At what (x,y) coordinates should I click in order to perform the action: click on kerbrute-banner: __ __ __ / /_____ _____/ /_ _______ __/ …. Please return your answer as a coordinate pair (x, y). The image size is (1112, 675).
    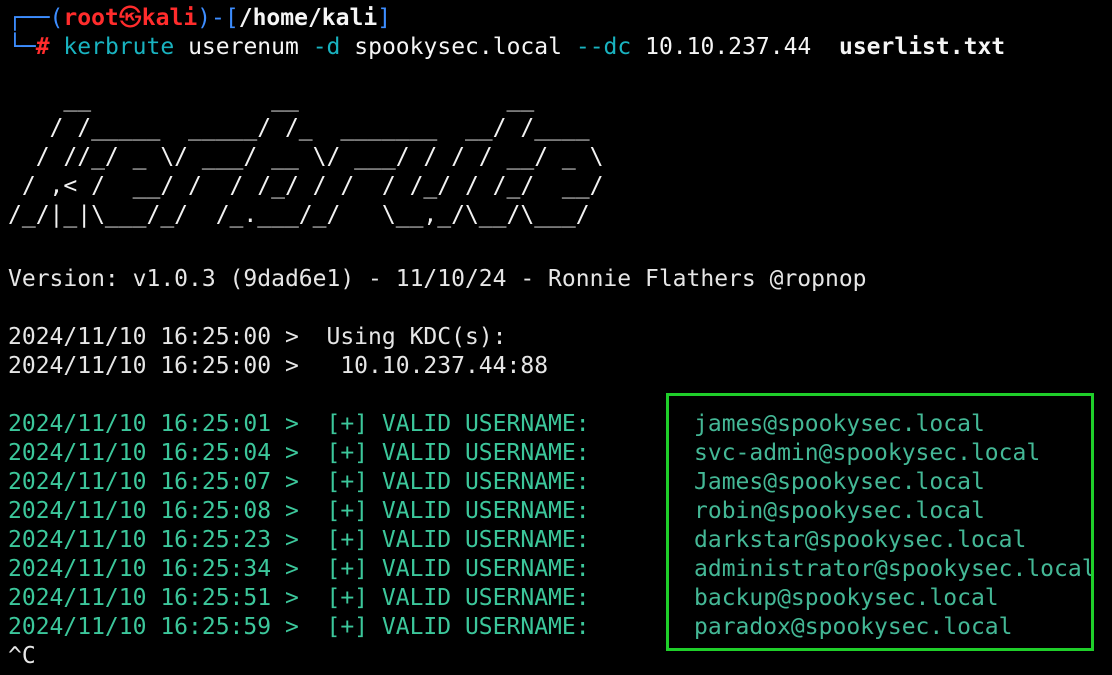
    Looking at the image, I should click on (306, 157).